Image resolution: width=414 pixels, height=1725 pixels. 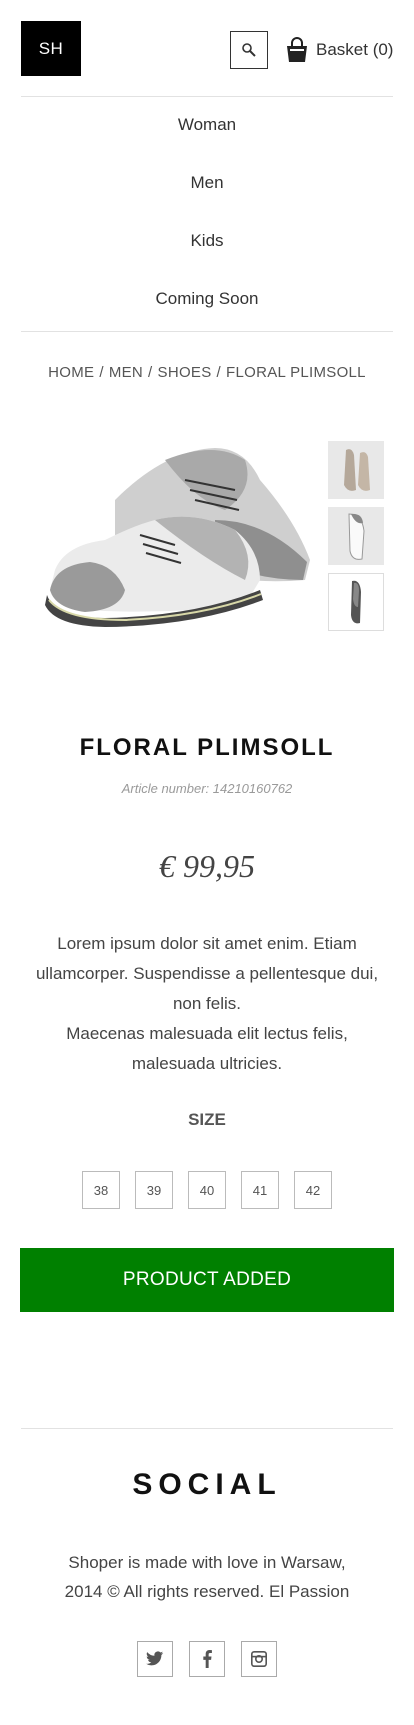 What do you see at coordinates (207, 125) in the screenshot?
I see `nav-item-woman: Woman` at bounding box center [207, 125].